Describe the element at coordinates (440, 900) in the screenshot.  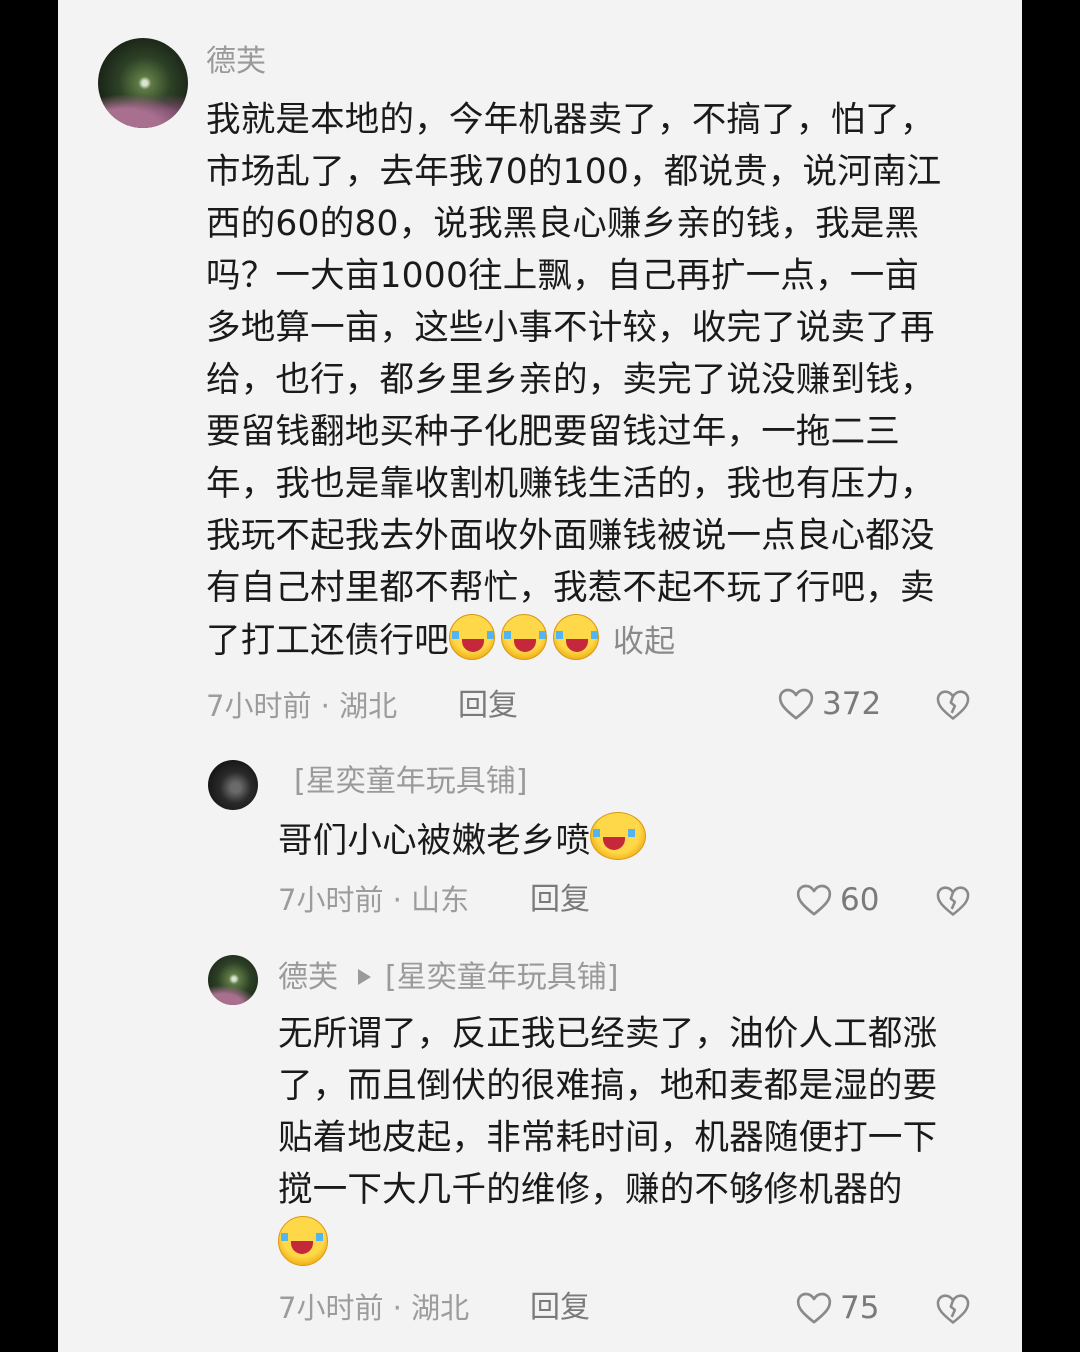
I see `reply-location: 山东` at that location.